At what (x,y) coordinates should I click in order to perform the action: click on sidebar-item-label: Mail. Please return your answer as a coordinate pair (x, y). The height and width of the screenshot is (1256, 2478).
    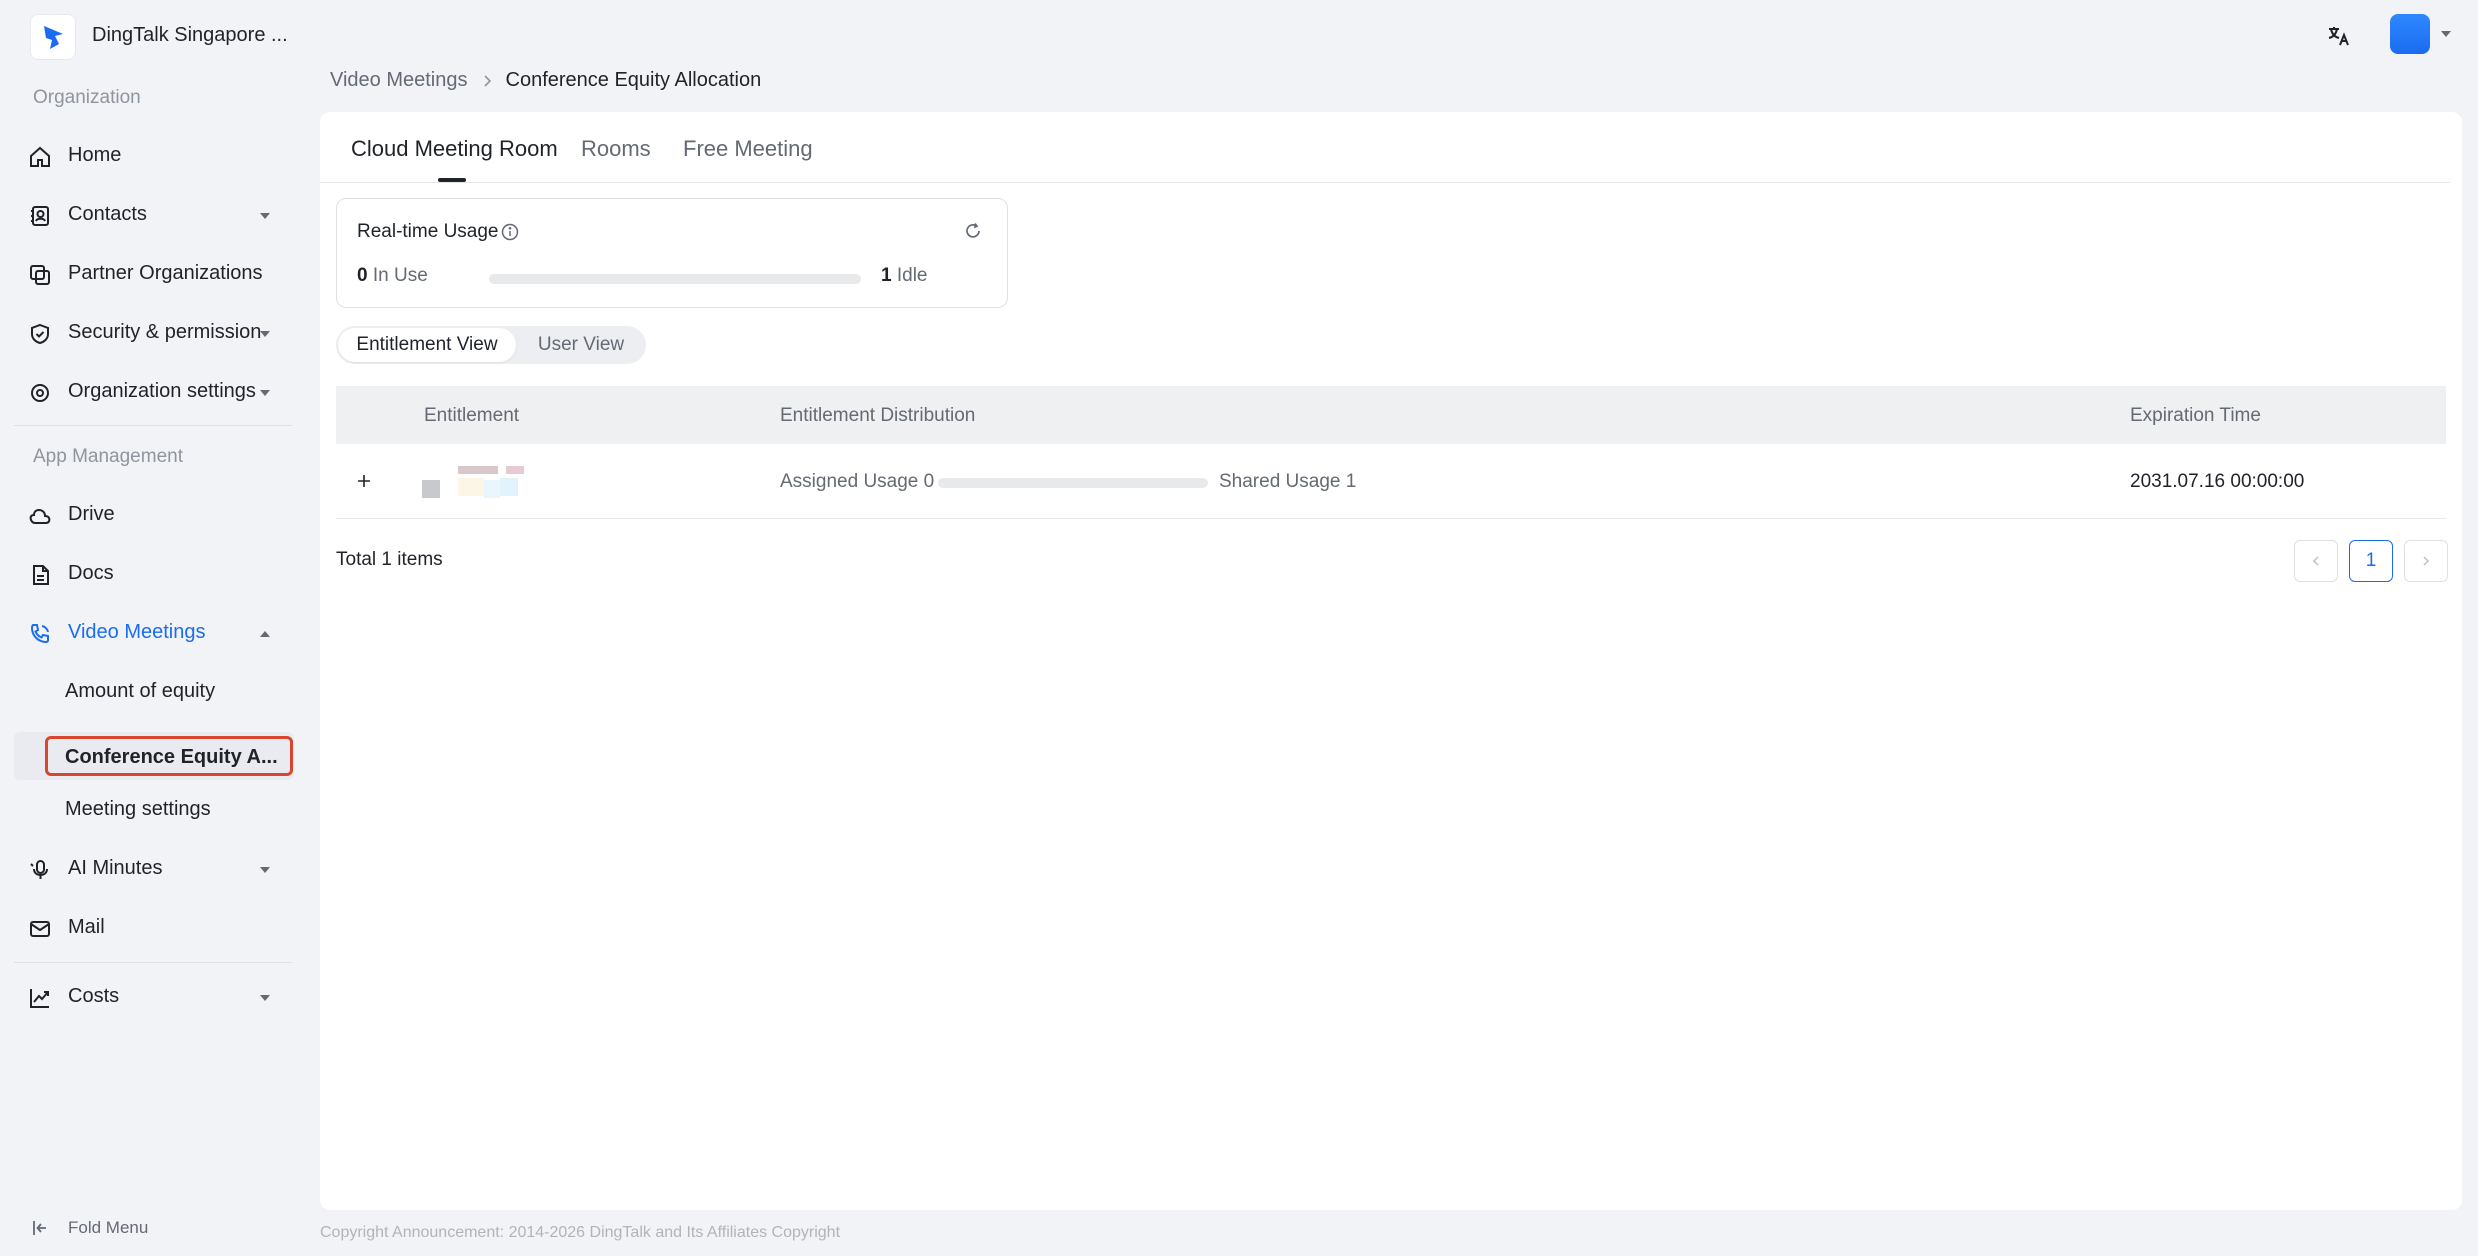
    Looking at the image, I should click on (86, 927).